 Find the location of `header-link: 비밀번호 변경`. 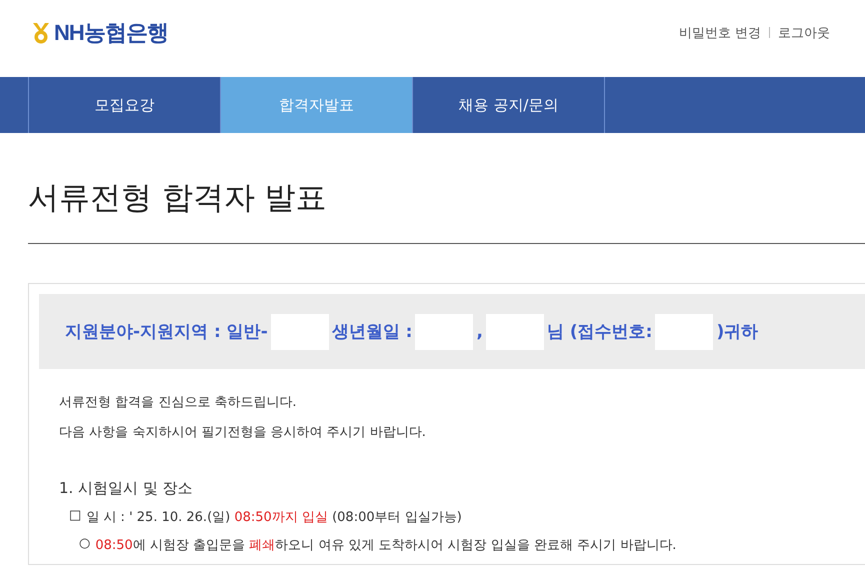

header-link: 비밀번호 변경 is located at coordinates (719, 33).